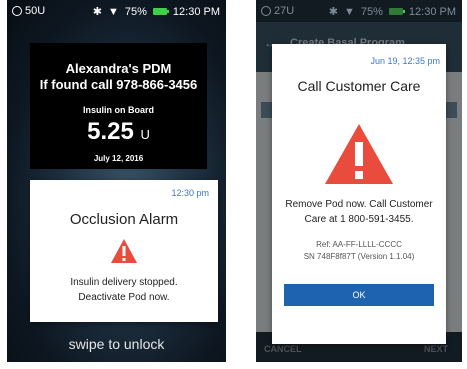 This screenshot has width=467, height=369. What do you see at coordinates (118, 110) in the screenshot?
I see `iob-label: Insulin on Board` at bounding box center [118, 110].